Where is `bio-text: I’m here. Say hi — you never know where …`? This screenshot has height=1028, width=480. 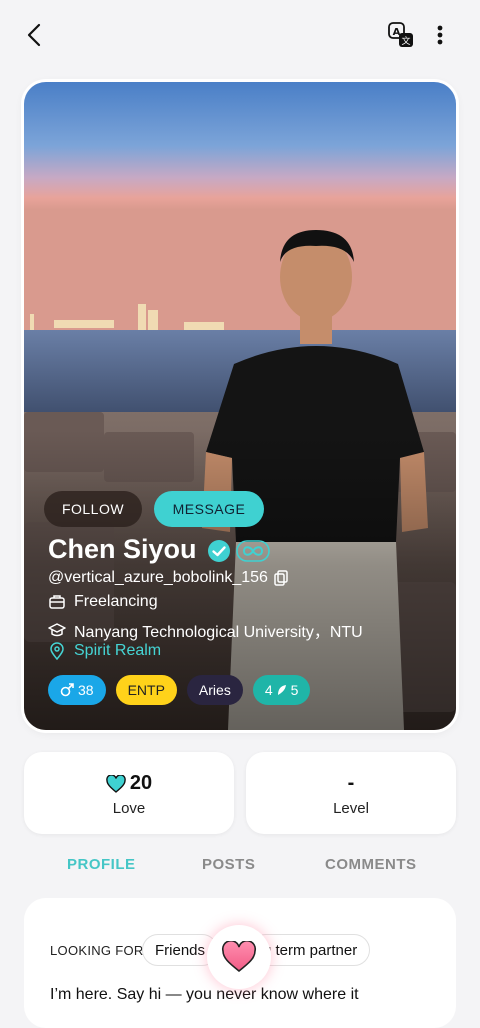 bio-text: I’m here. Say hi — you never know where … is located at coordinates (204, 994).